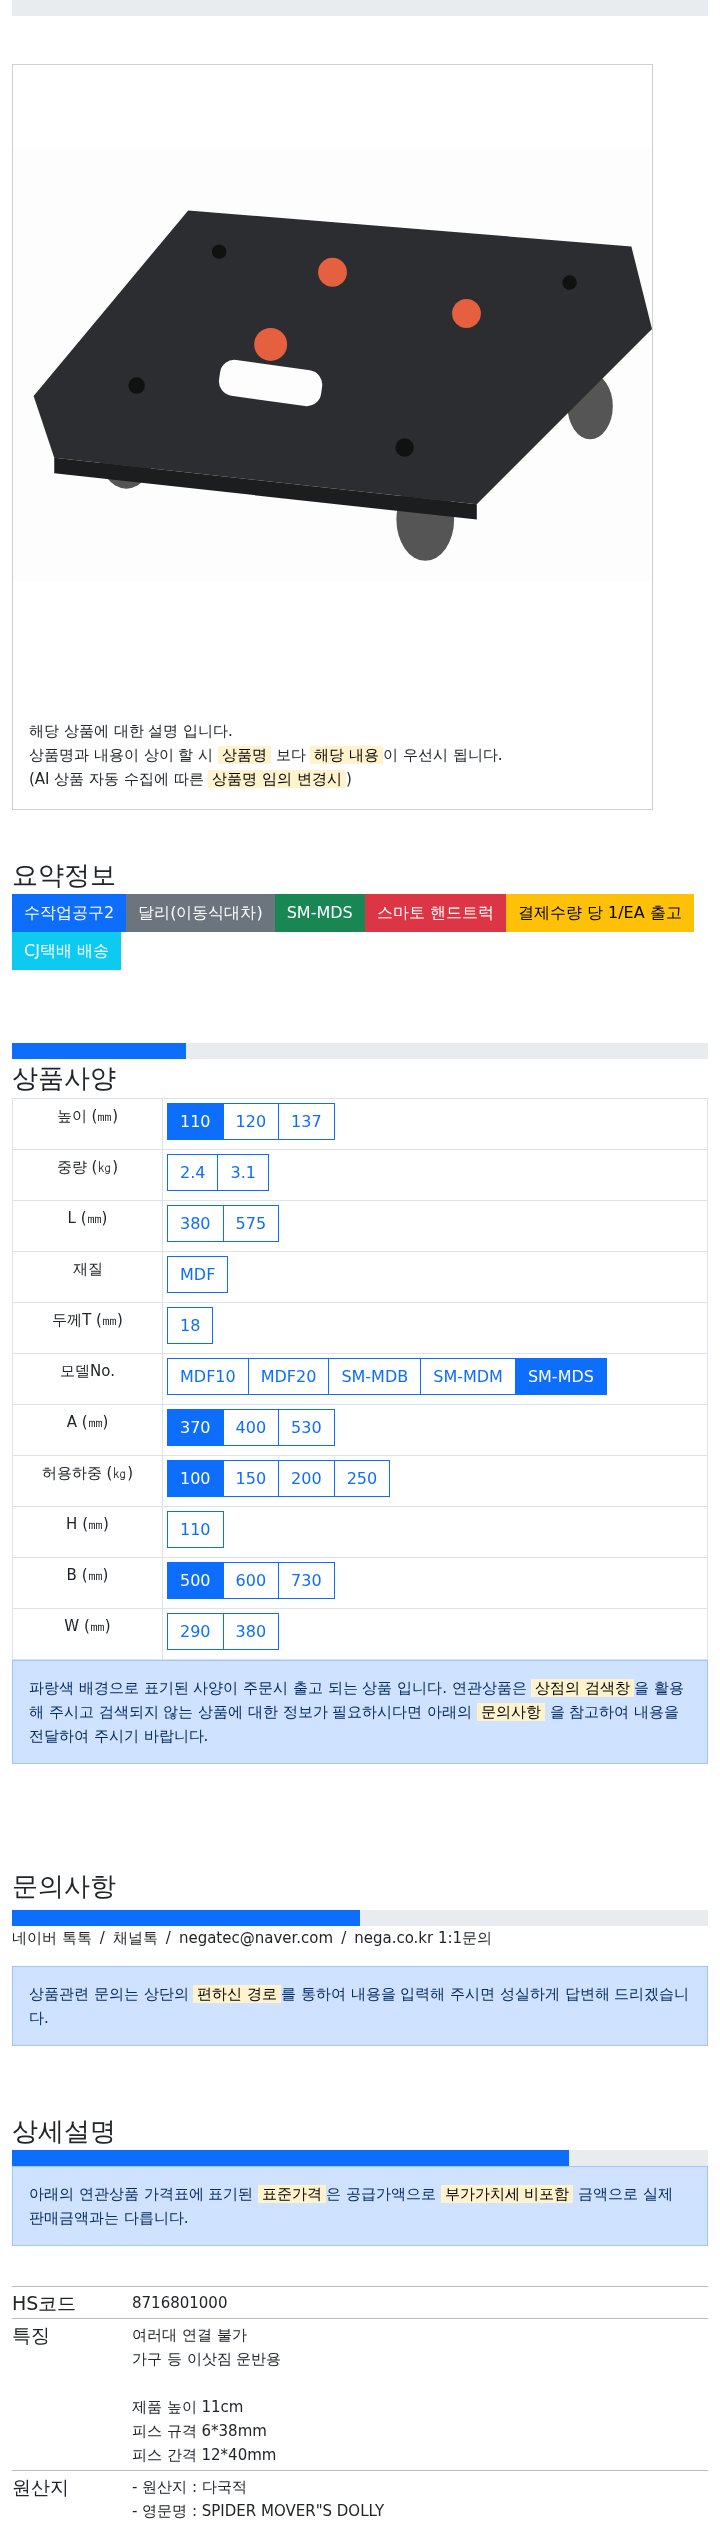 The height and width of the screenshot is (2521, 720). What do you see at coordinates (87, 1626) in the screenshot?
I see `spec-label: W (㎜)` at bounding box center [87, 1626].